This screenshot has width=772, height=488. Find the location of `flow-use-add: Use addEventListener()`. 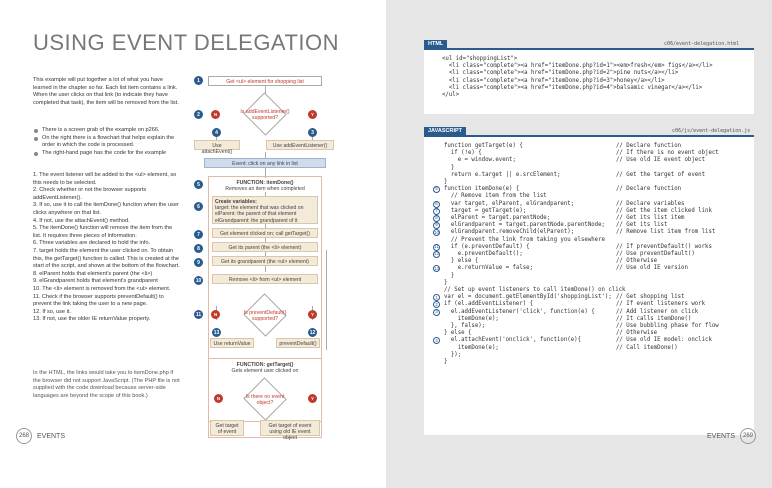

flow-use-add: Use addEventListener() is located at coordinates (300, 145).